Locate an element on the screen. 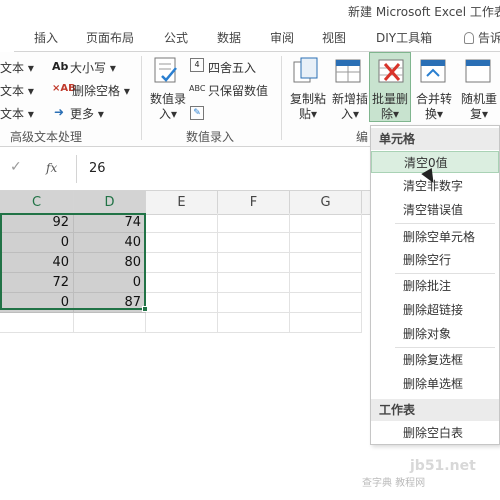 The width and height of the screenshot is (500, 500). text-item-1: 文本 ▾ is located at coordinates (17, 67).